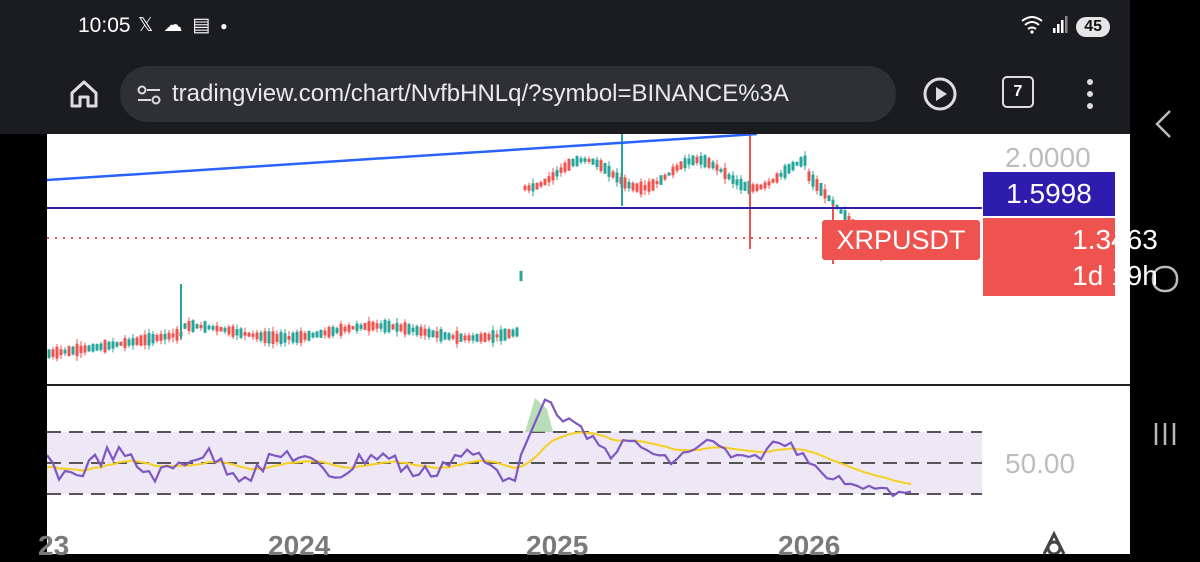 Image resolution: width=1200 pixels, height=562 pixels. What do you see at coordinates (940, 94) in the screenshot?
I see `play-icon` at bounding box center [940, 94].